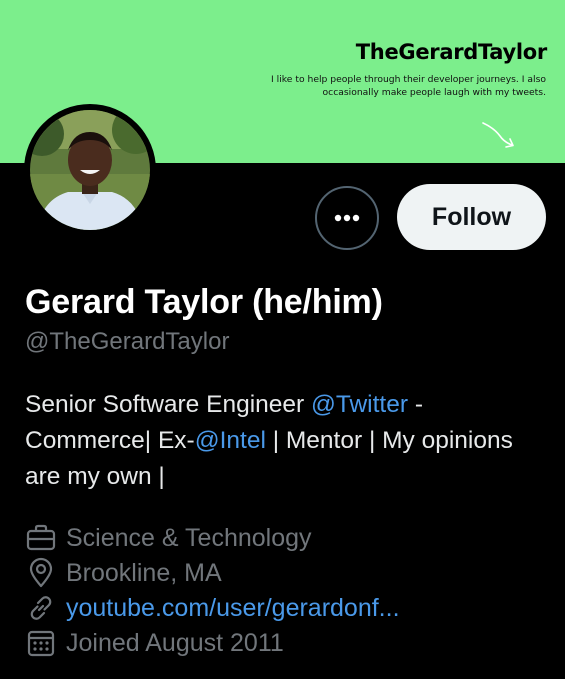 This screenshot has height=679, width=565. What do you see at coordinates (41, 537) in the screenshot?
I see `briefcase-icon` at bounding box center [41, 537].